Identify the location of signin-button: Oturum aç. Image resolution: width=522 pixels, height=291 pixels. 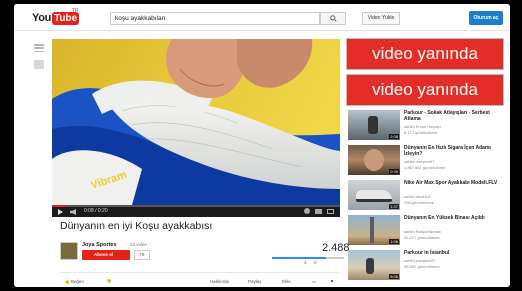
(486, 18).